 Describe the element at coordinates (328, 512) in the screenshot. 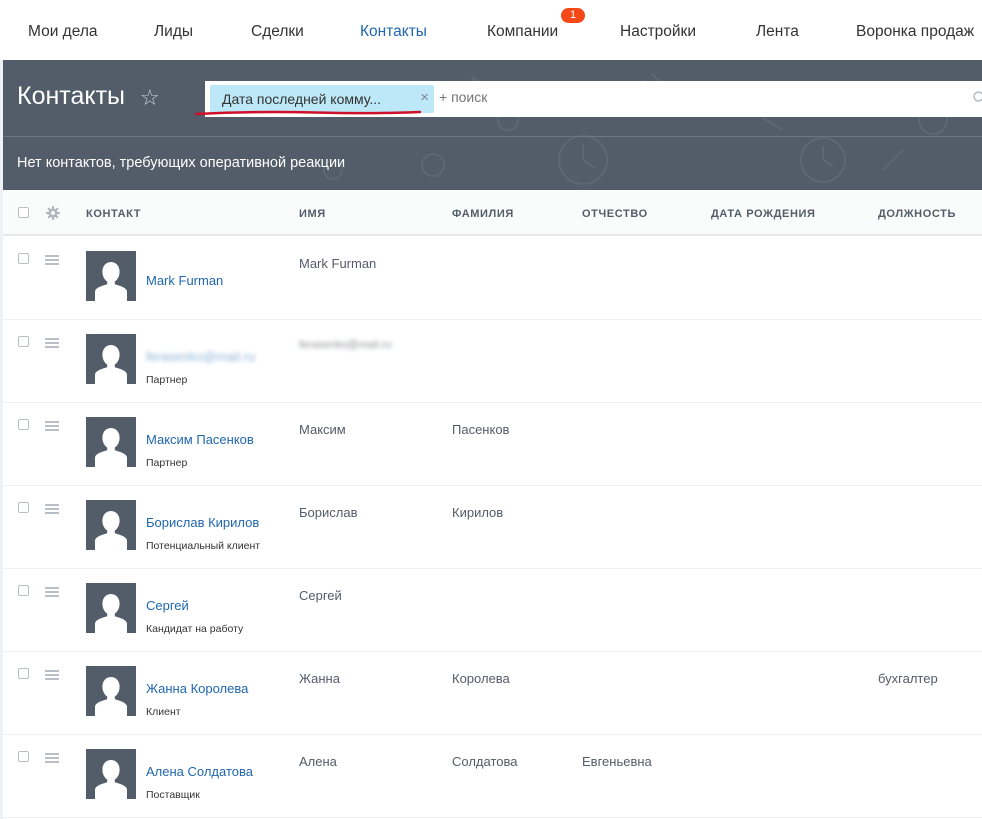

I see `cell-first: Борислав` at that location.